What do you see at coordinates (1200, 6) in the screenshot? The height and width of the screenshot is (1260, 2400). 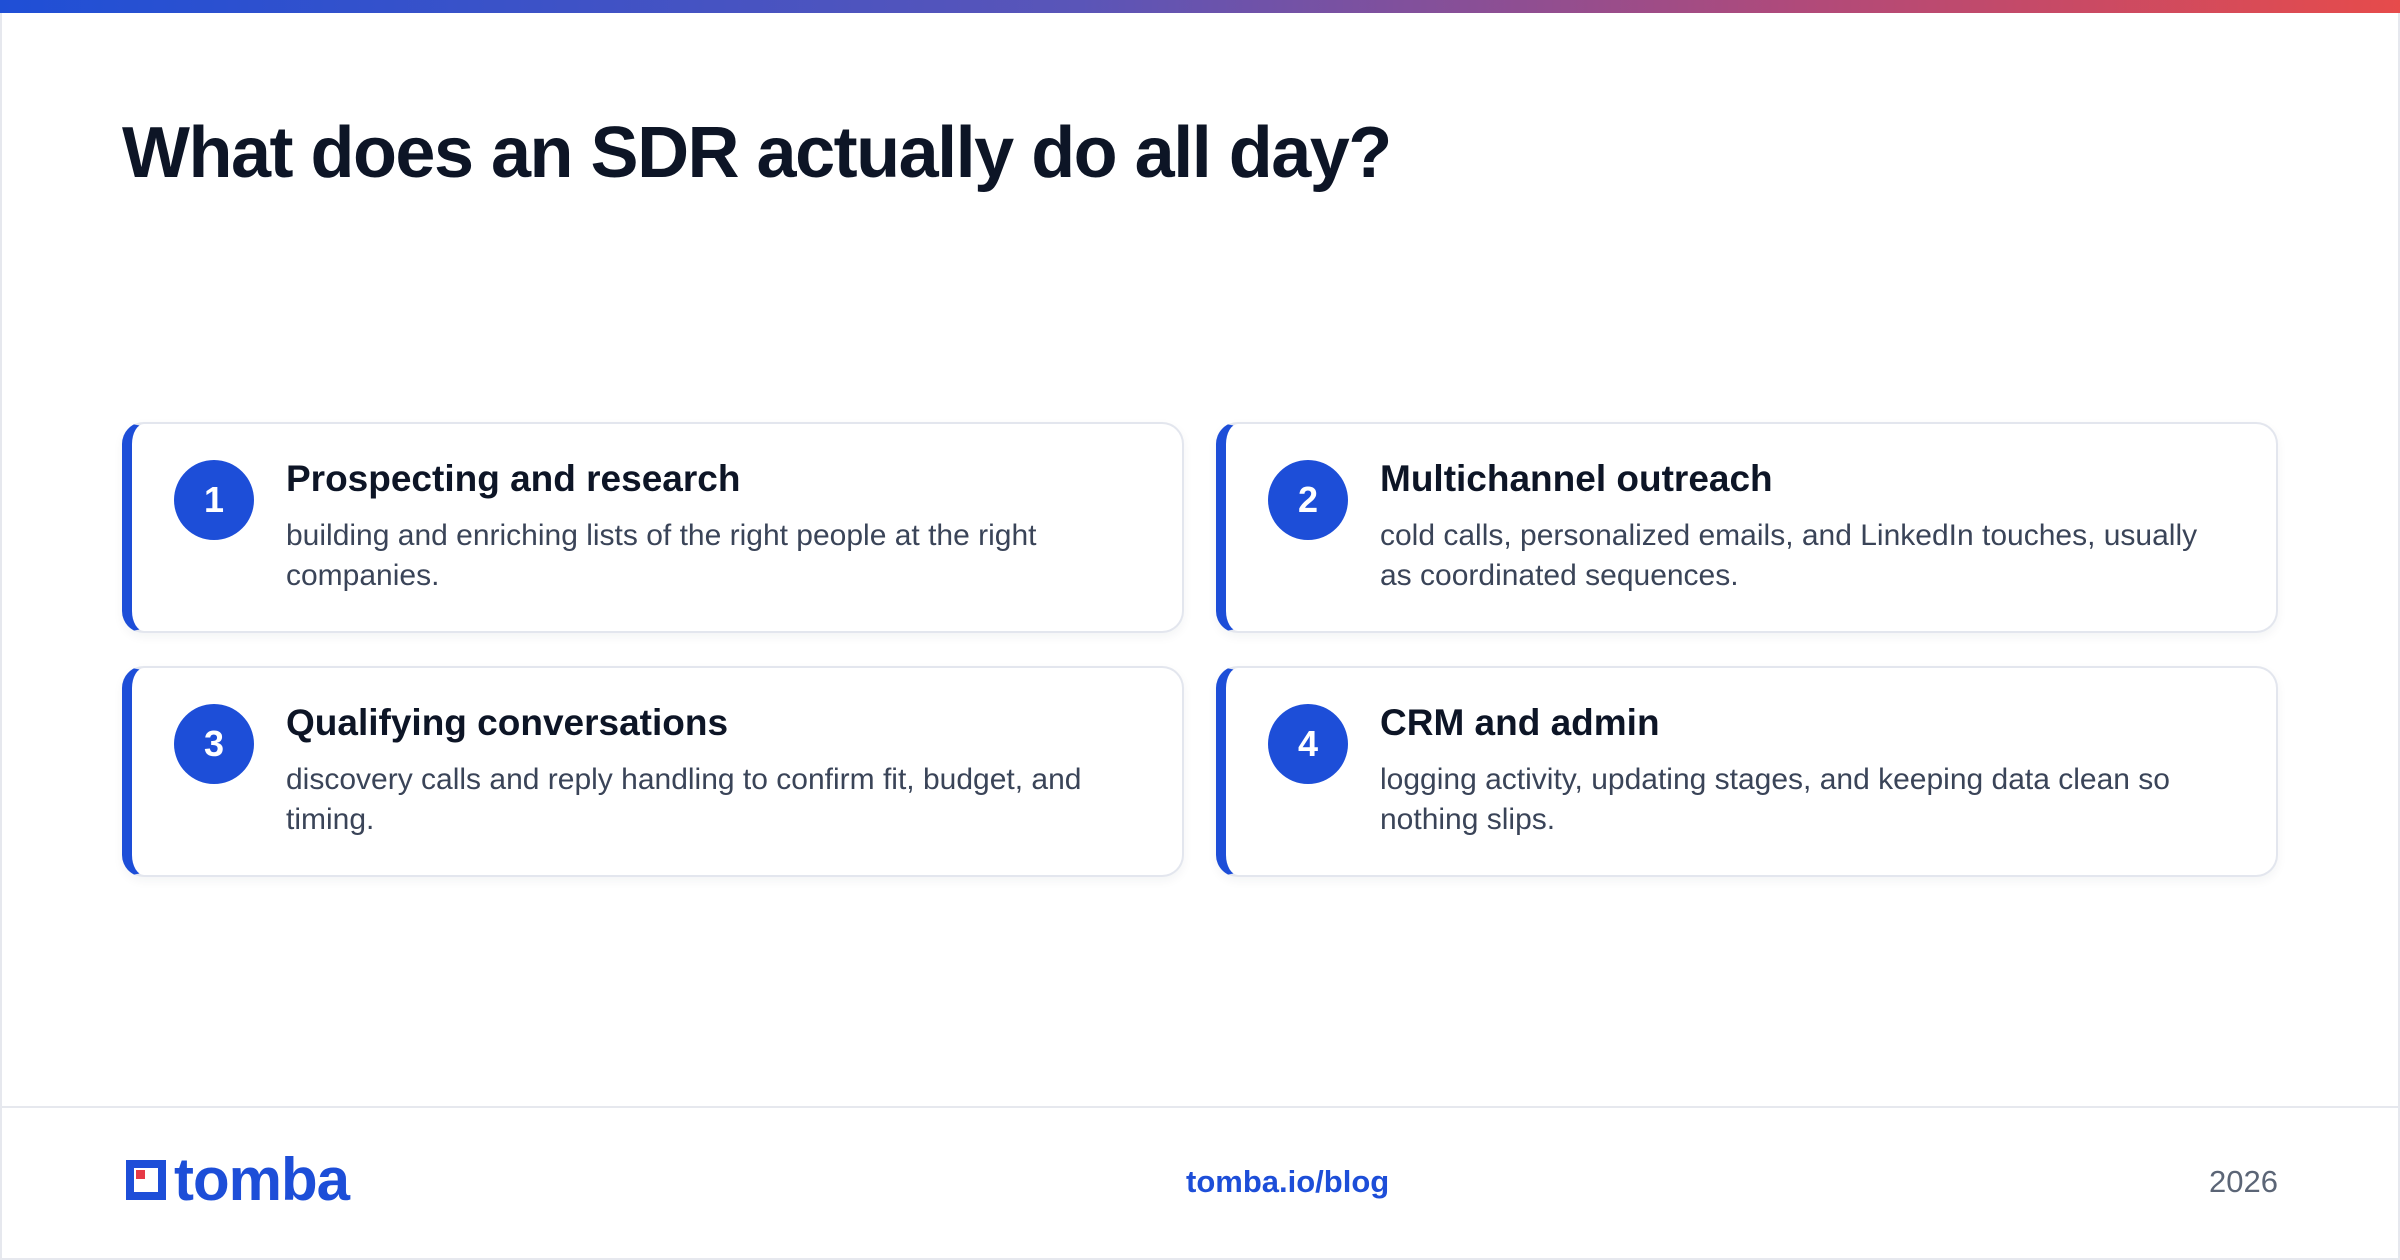 I see `top-gradient-bar` at bounding box center [1200, 6].